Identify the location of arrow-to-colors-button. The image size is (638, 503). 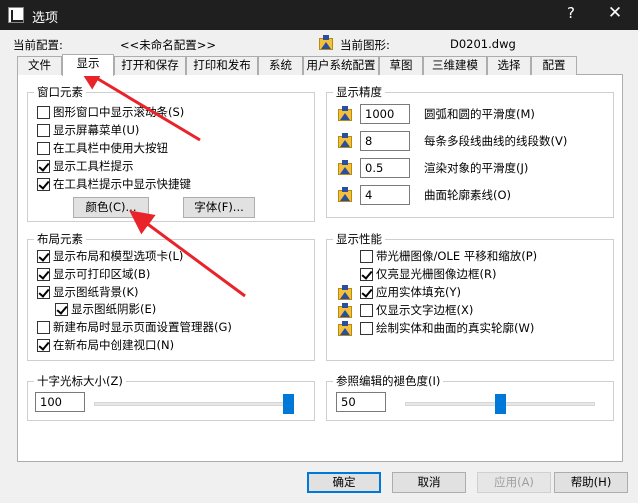
(187, 254).